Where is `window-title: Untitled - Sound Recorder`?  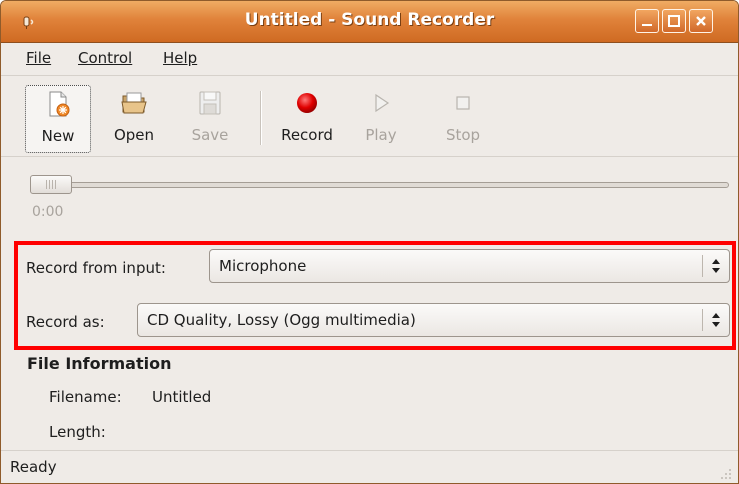 window-title: Untitled - Sound Recorder is located at coordinates (369, 20).